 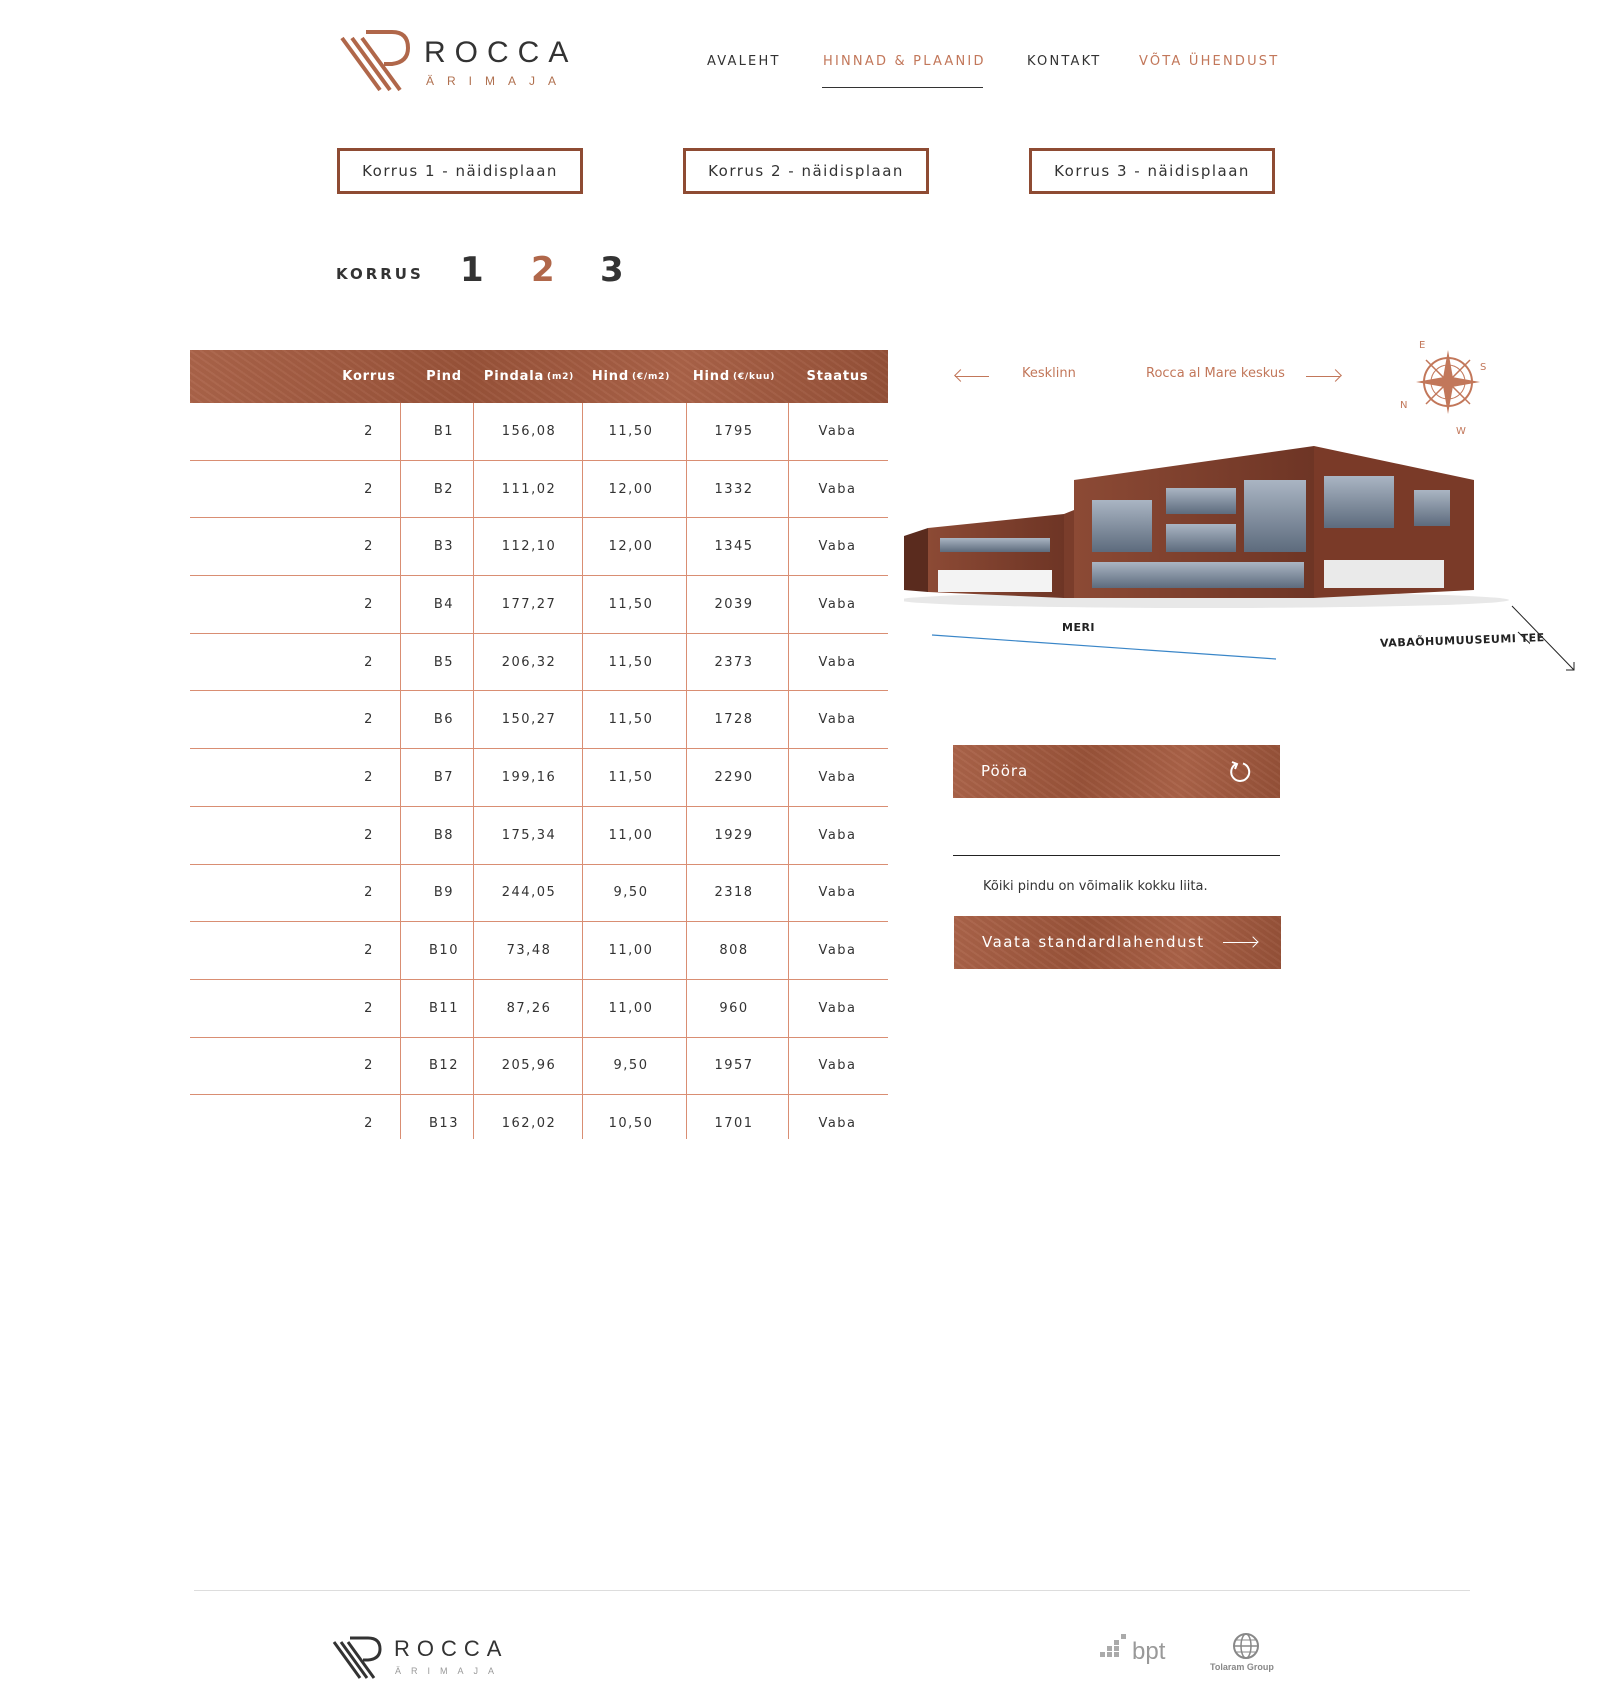 What do you see at coordinates (1079, 627) in the screenshot?
I see `map-label-meri: MERI` at bounding box center [1079, 627].